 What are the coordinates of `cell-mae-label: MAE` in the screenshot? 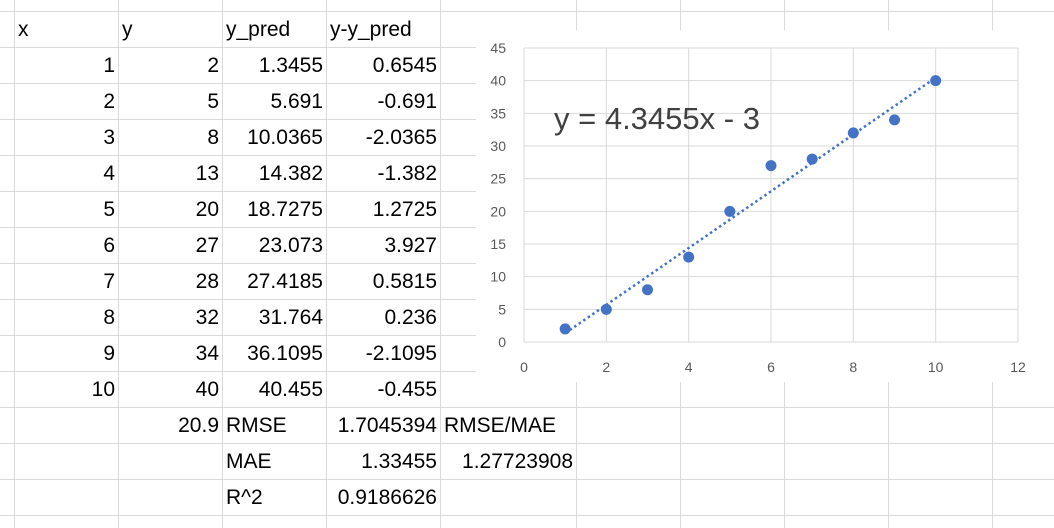 It's located at (274, 462).